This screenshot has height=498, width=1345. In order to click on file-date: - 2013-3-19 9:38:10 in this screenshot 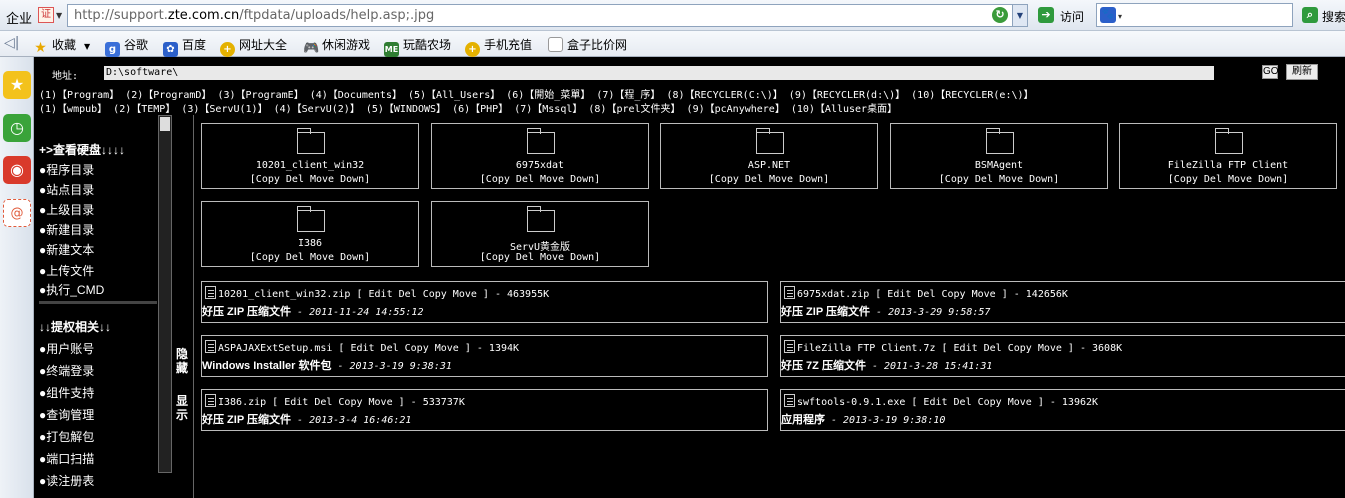, I will do `click(888, 420)`.